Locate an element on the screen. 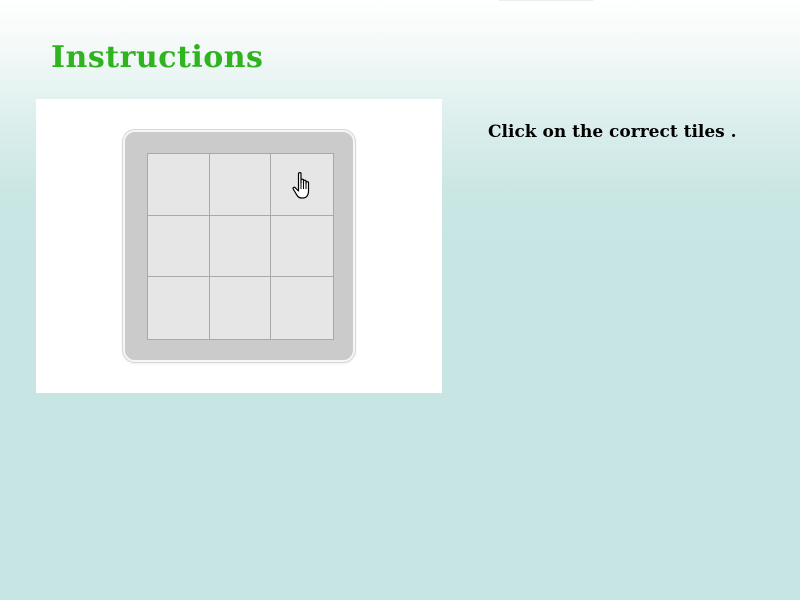  hand-pointer-icon is located at coordinates (301, 185).